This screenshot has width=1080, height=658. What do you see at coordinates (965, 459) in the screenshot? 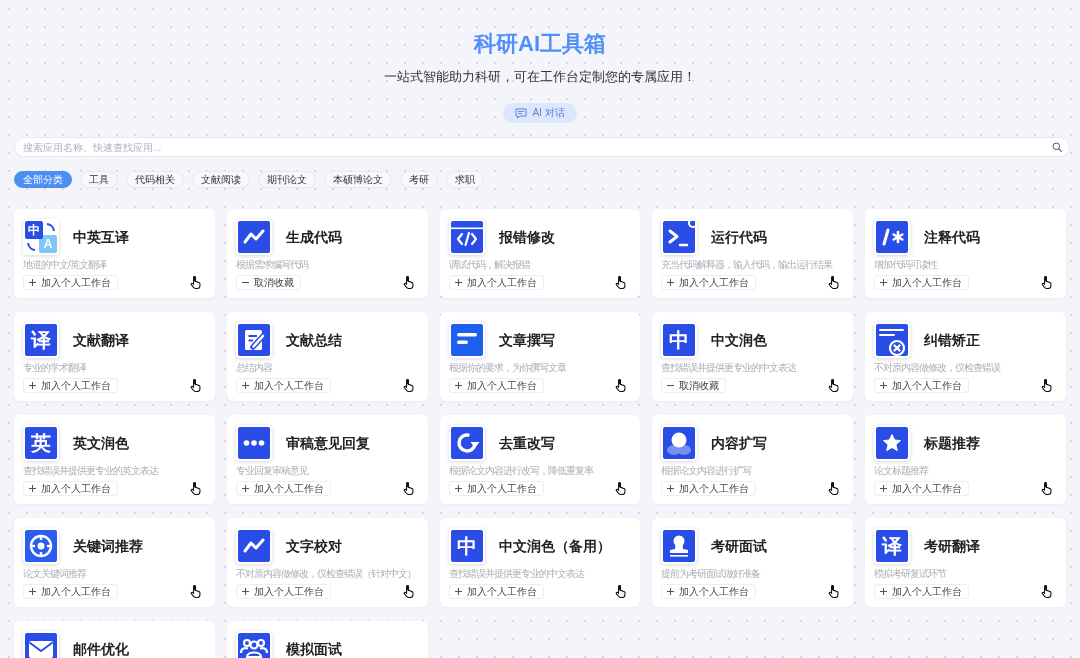
I see `app-card: 标题推荐 论文标题推荐 加入个人工作台` at bounding box center [965, 459].